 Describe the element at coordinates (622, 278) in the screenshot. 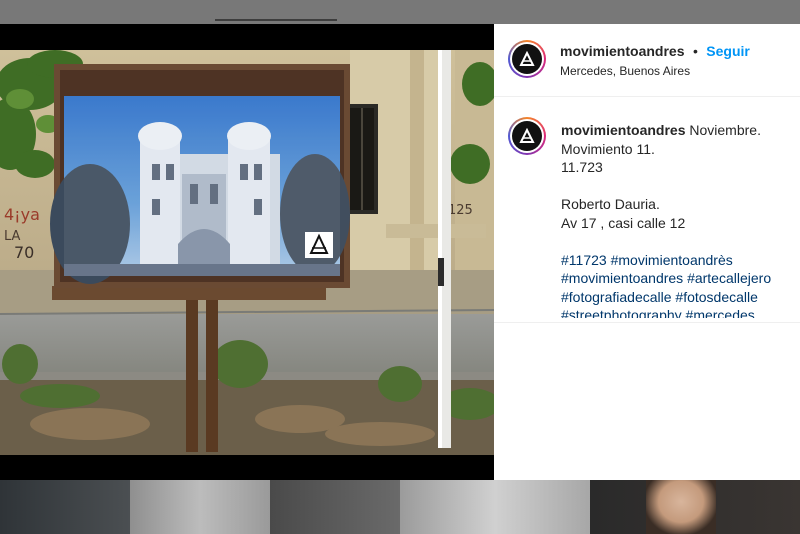

I see `hashtag-link: #movimientoandres` at that location.